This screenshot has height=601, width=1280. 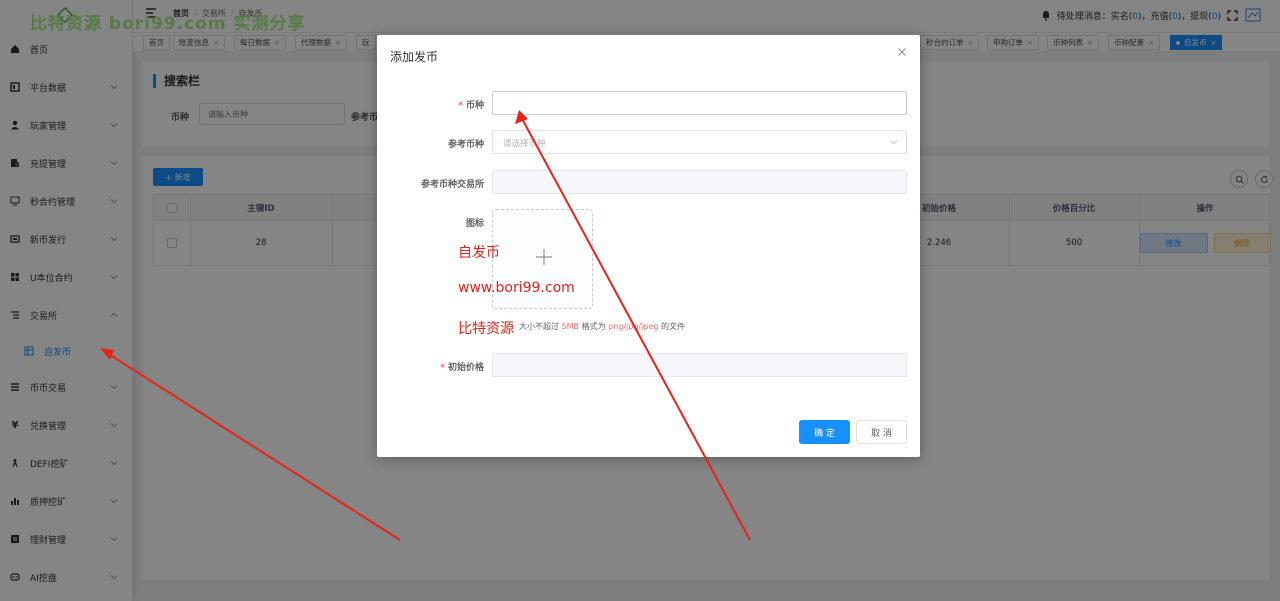 What do you see at coordinates (486, 329) in the screenshot?
I see `watermark-text: 比特资源` at bounding box center [486, 329].